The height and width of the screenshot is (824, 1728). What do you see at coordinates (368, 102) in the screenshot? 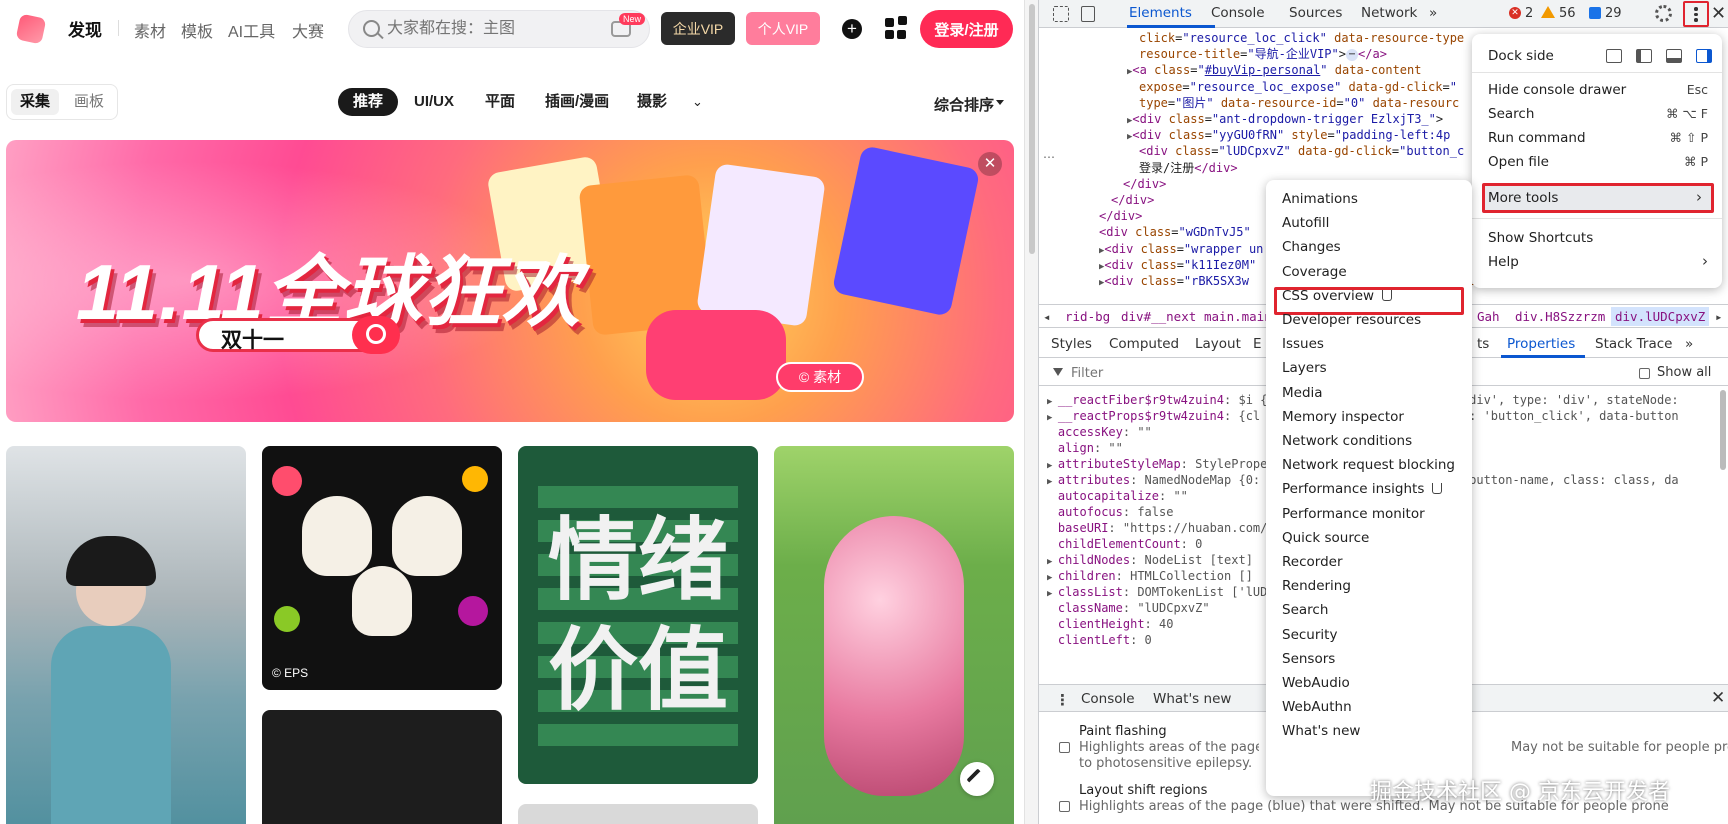
I see `category-recommend: 推荐` at bounding box center [368, 102].